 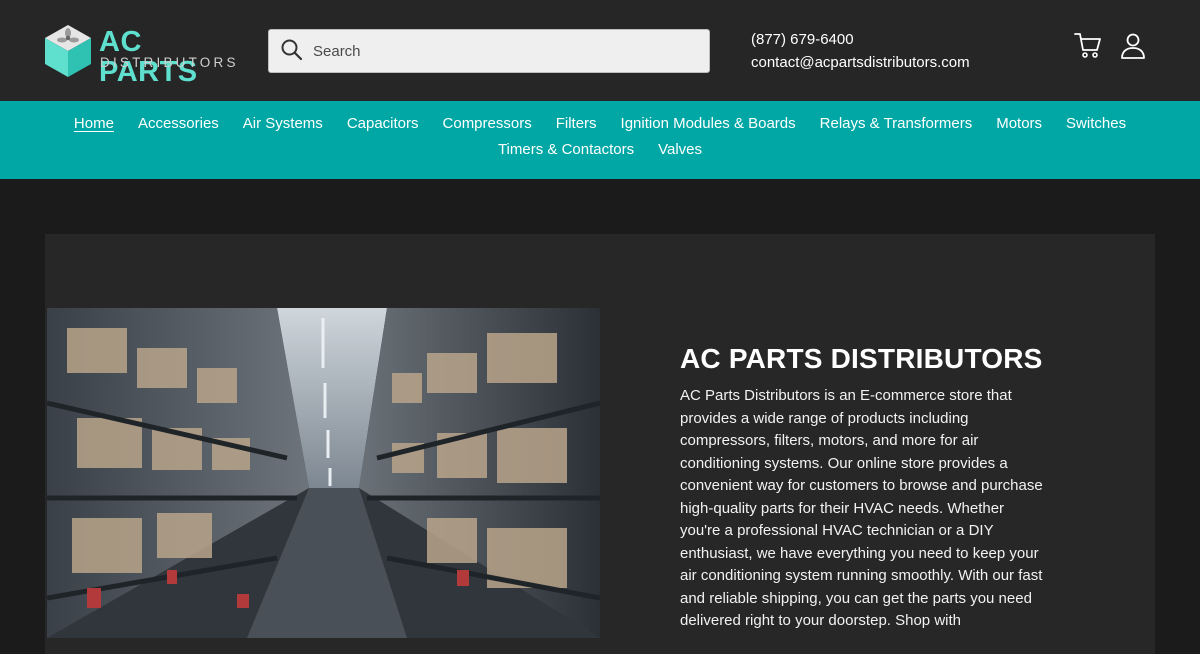 I want to click on nav-item-accessories: Accessories, so click(x=178, y=123).